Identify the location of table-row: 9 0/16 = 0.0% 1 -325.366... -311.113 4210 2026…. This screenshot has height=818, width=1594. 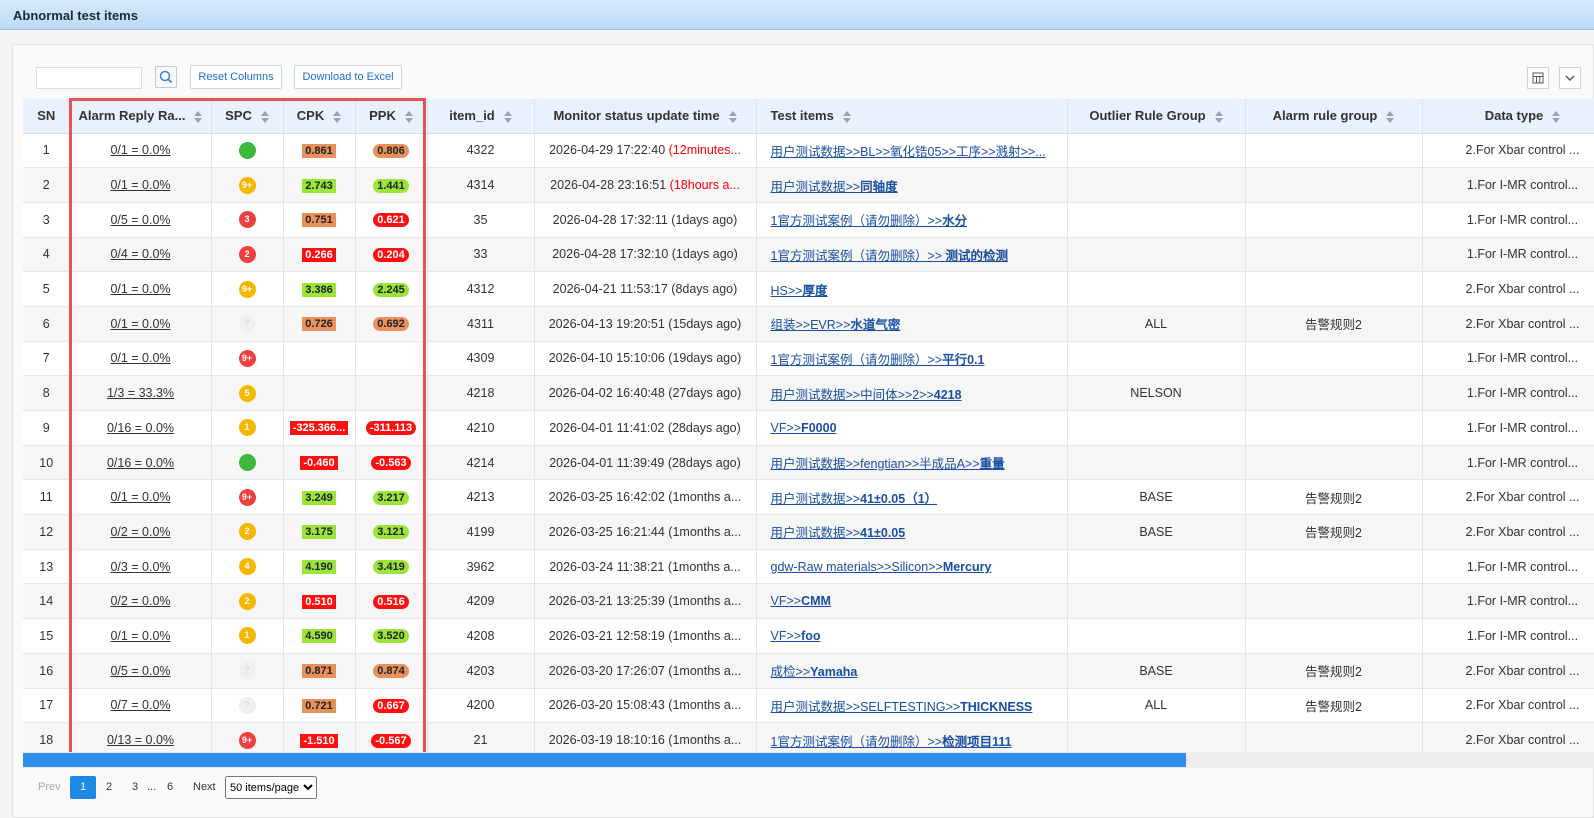
(808, 428).